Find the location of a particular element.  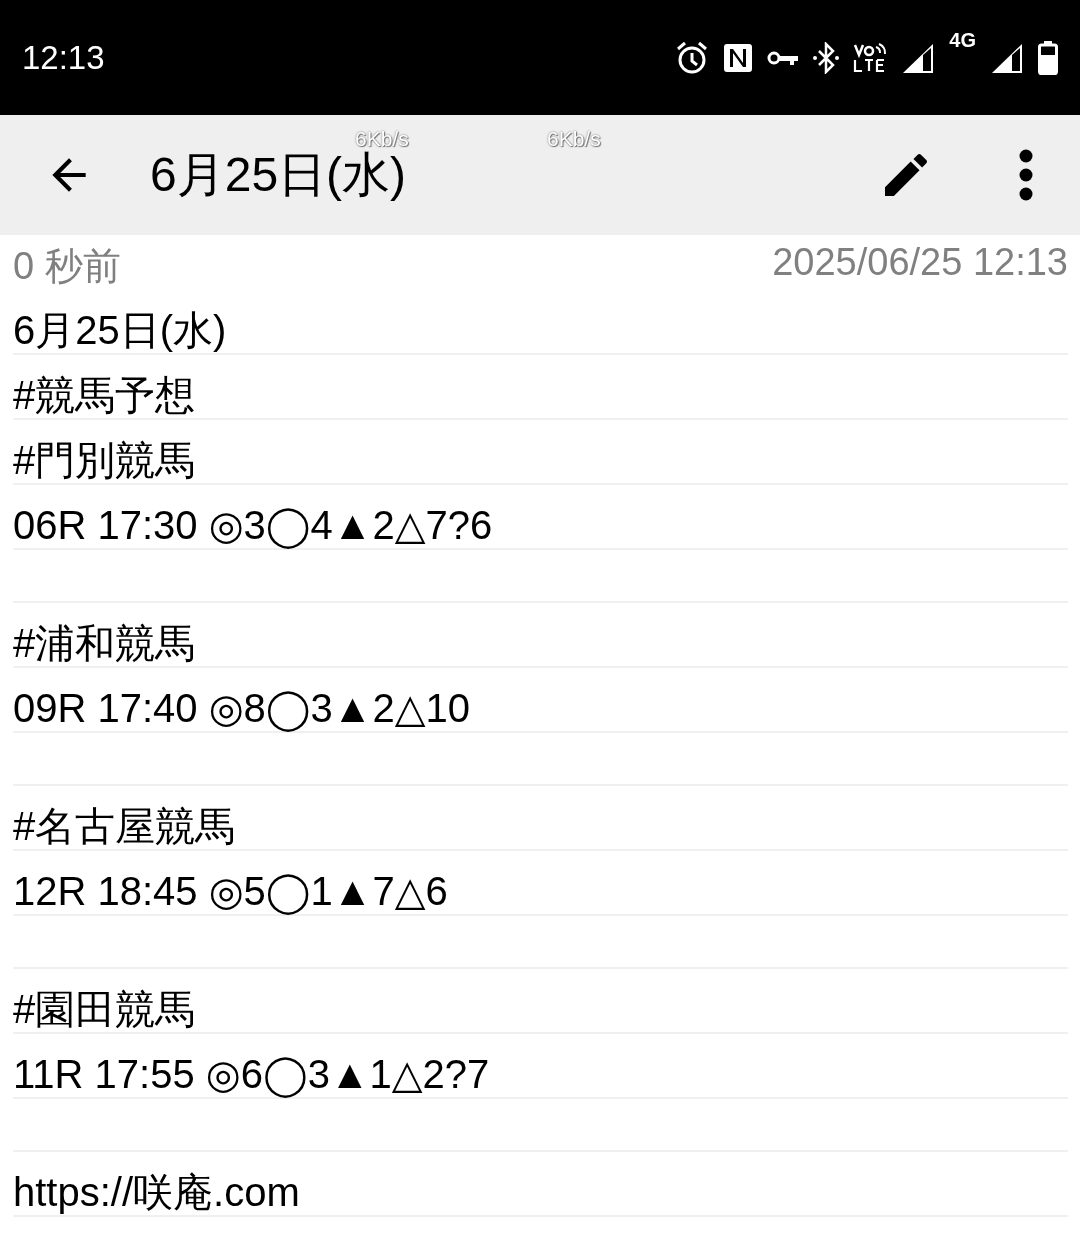

note-line: #浦和競馬 is located at coordinates (104, 643).